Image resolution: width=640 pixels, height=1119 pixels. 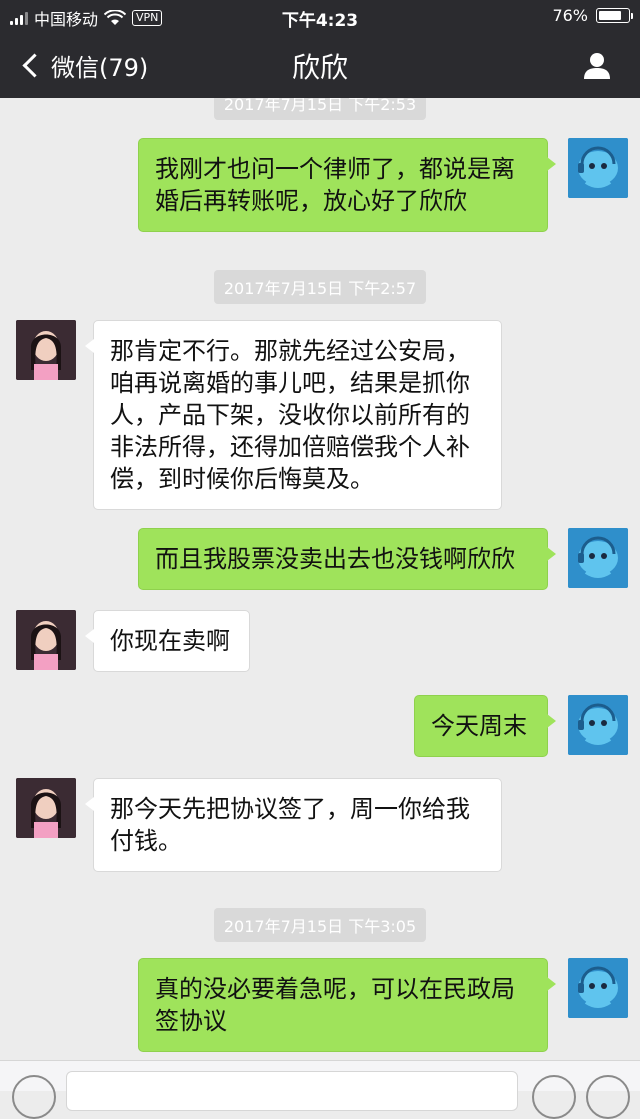 I want to click on timestamp-label: 2017年7月15日 下午3:05, so click(x=320, y=925).